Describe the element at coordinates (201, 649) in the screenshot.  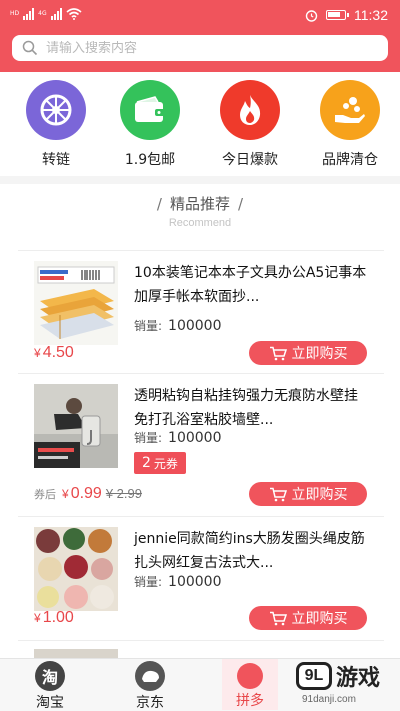
I see `product-item` at that location.